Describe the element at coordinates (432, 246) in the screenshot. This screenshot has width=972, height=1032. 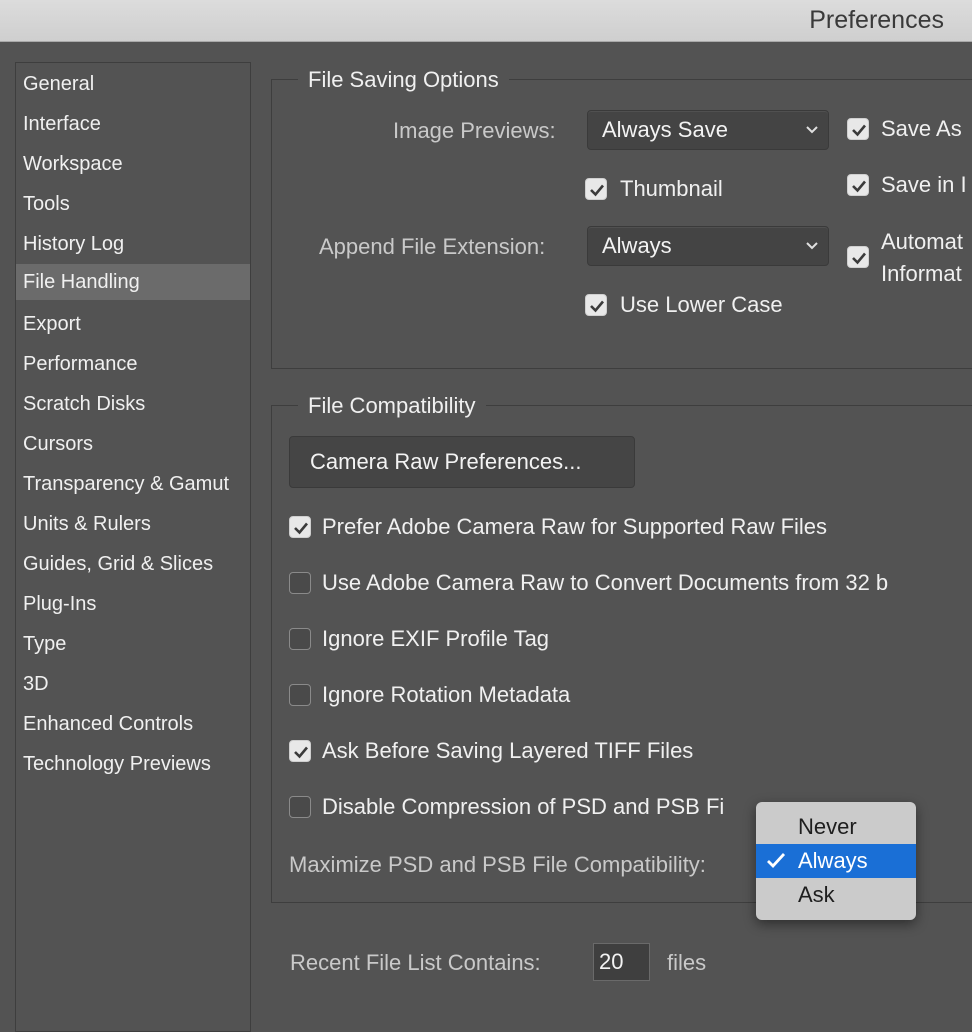
I see `append-extension-label: Append File Extension:` at that location.